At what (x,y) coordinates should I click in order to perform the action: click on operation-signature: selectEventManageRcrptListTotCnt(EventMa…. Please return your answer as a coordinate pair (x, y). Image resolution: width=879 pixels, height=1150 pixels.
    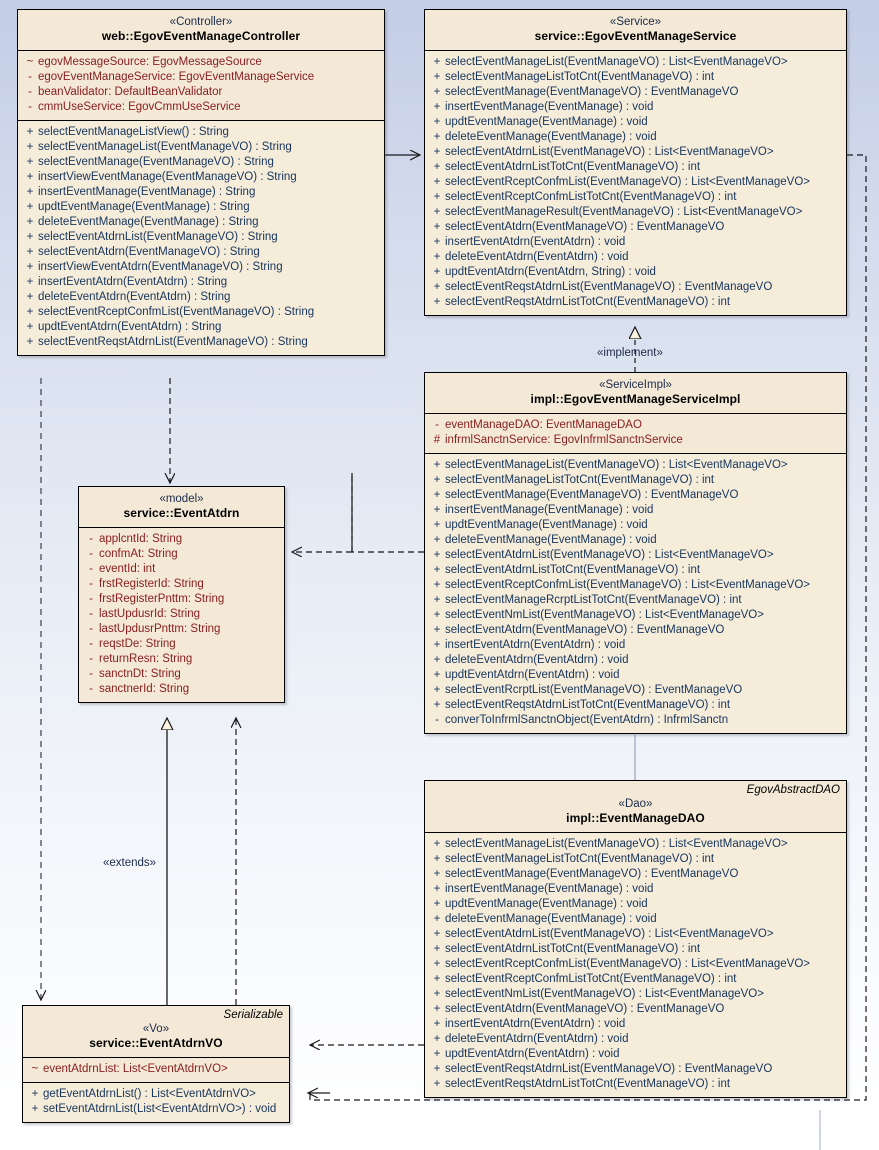
    Looking at the image, I should click on (593, 600).